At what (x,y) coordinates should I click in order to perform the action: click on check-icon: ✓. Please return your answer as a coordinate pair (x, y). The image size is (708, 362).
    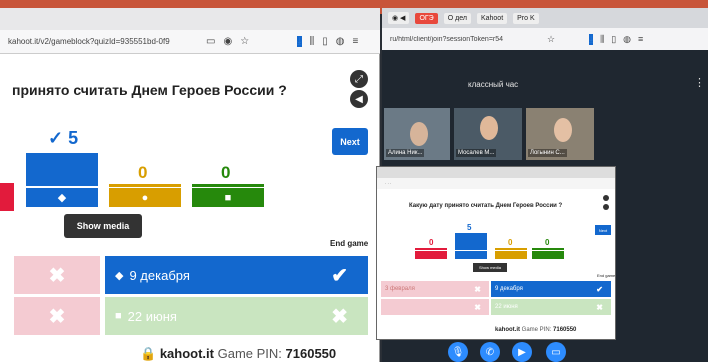
    Looking at the image, I should click on (56, 138).